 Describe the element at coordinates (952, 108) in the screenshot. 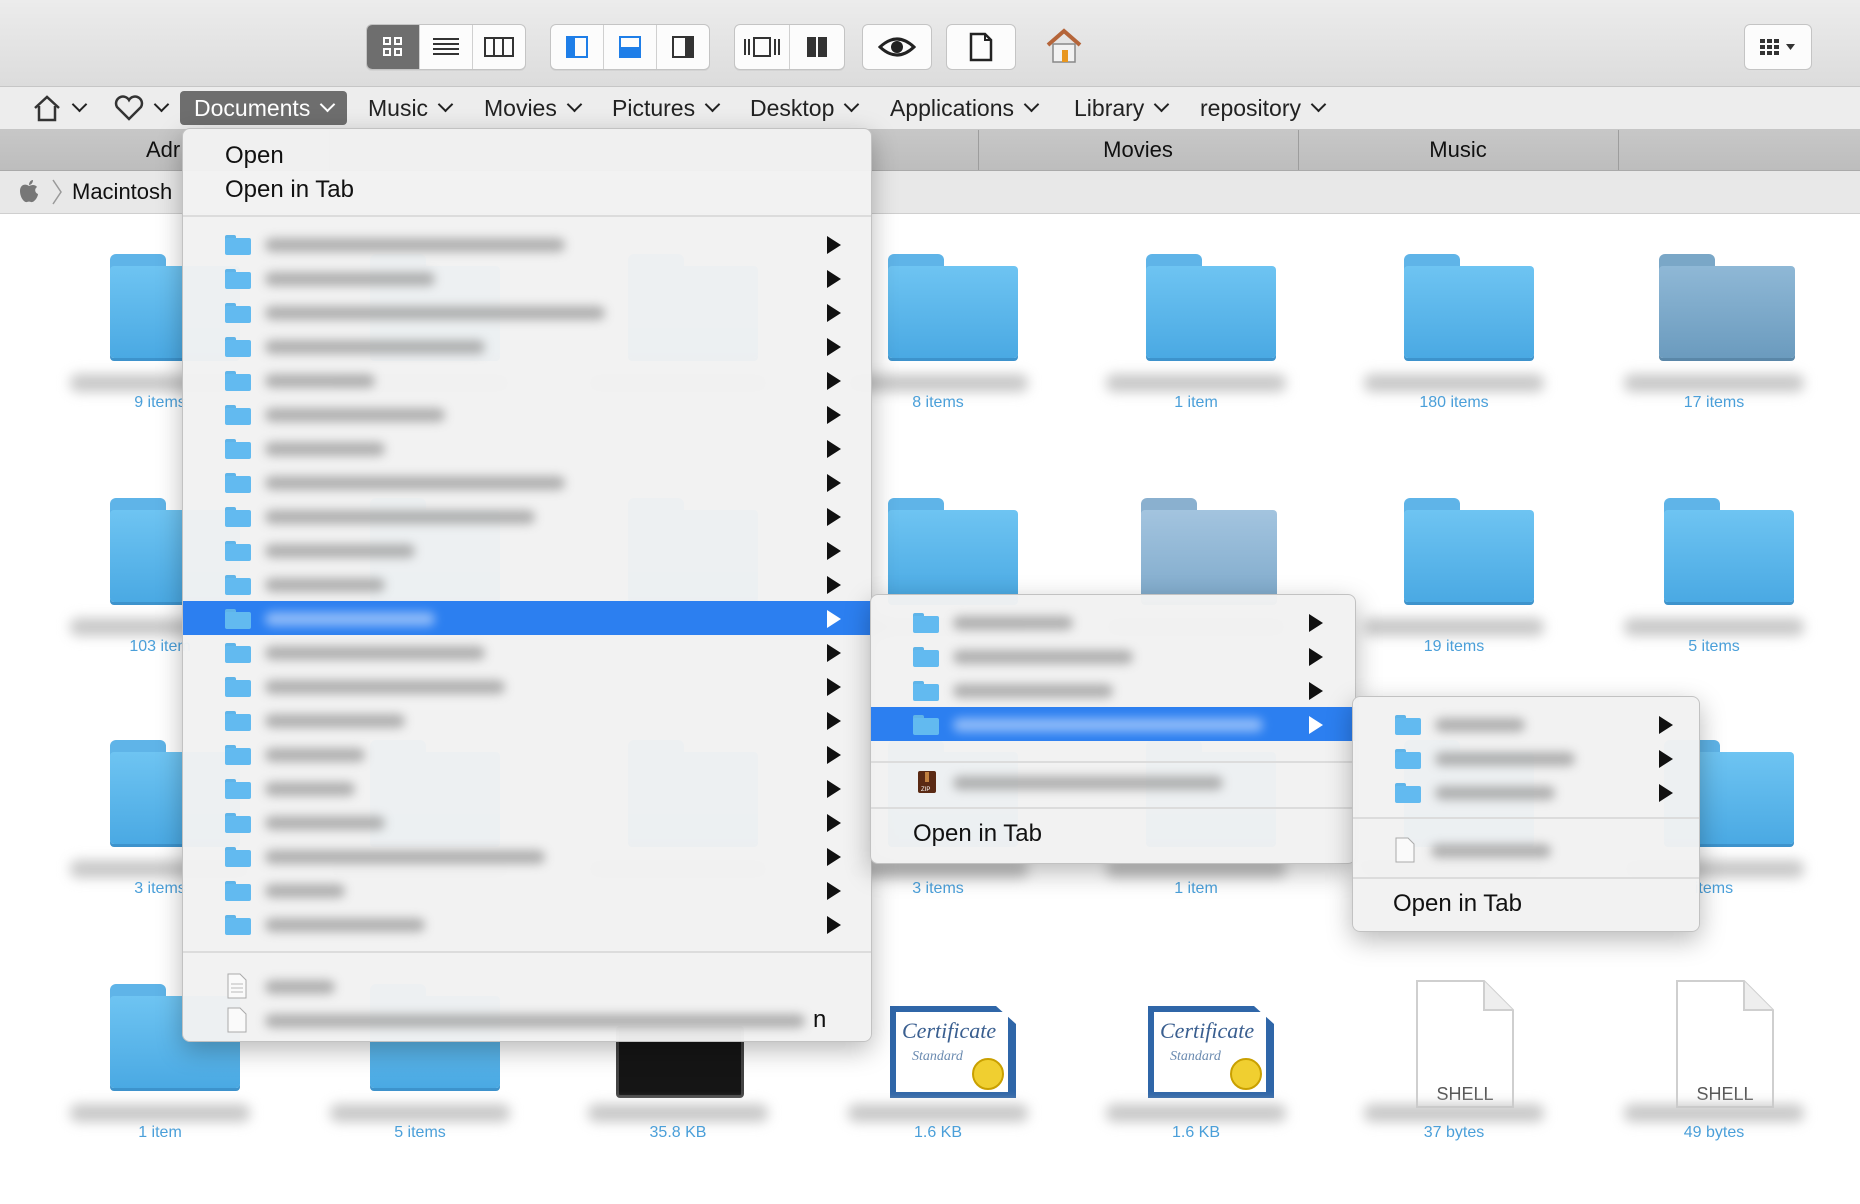

I see `favorite-label: Applications` at that location.